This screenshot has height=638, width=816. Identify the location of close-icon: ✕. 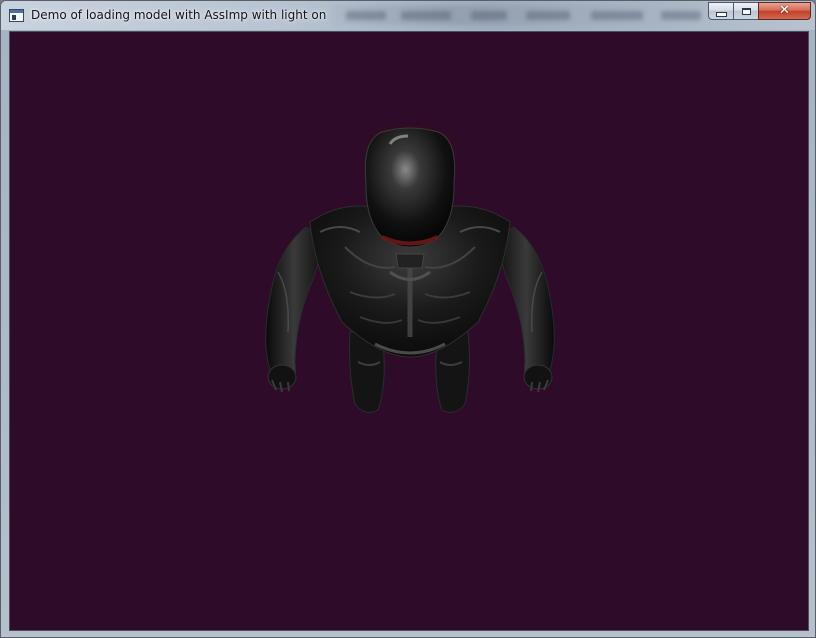
(784, 10).